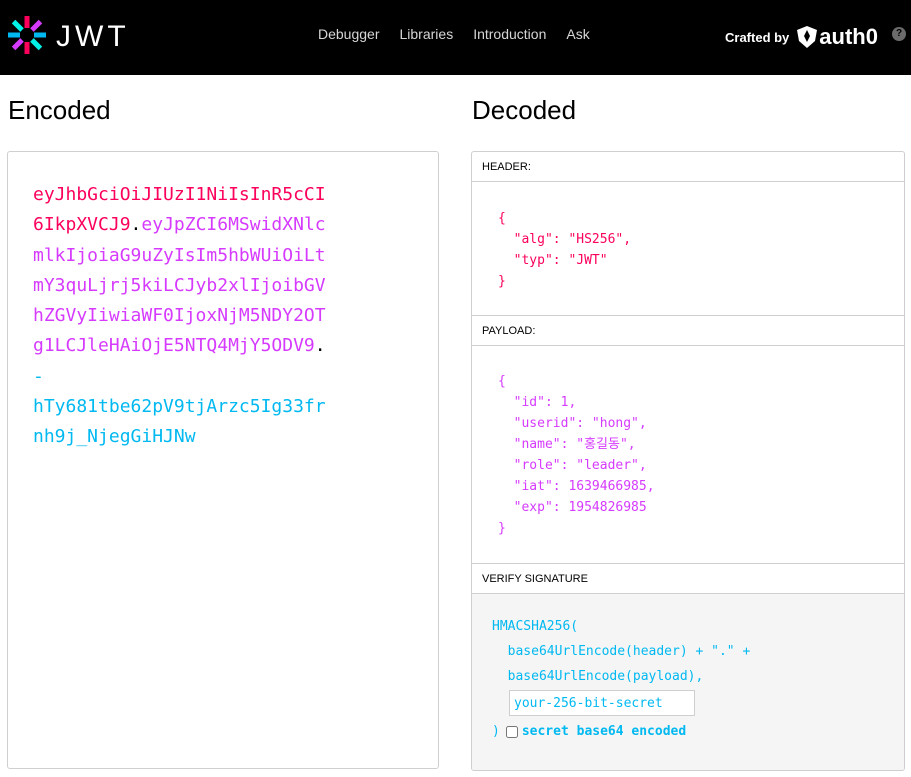  Describe the element at coordinates (179, 316) in the screenshot. I see `token-segment: hZGVyIiwiaWF0IjoxNjM5NDY2OT` at that location.